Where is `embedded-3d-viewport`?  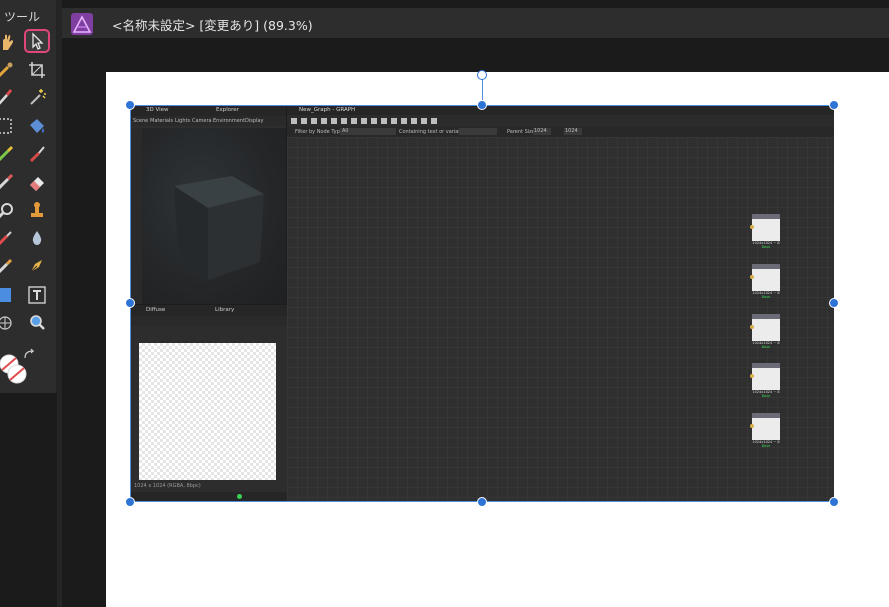 embedded-3d-viewport is located at coordinates (214, 216).